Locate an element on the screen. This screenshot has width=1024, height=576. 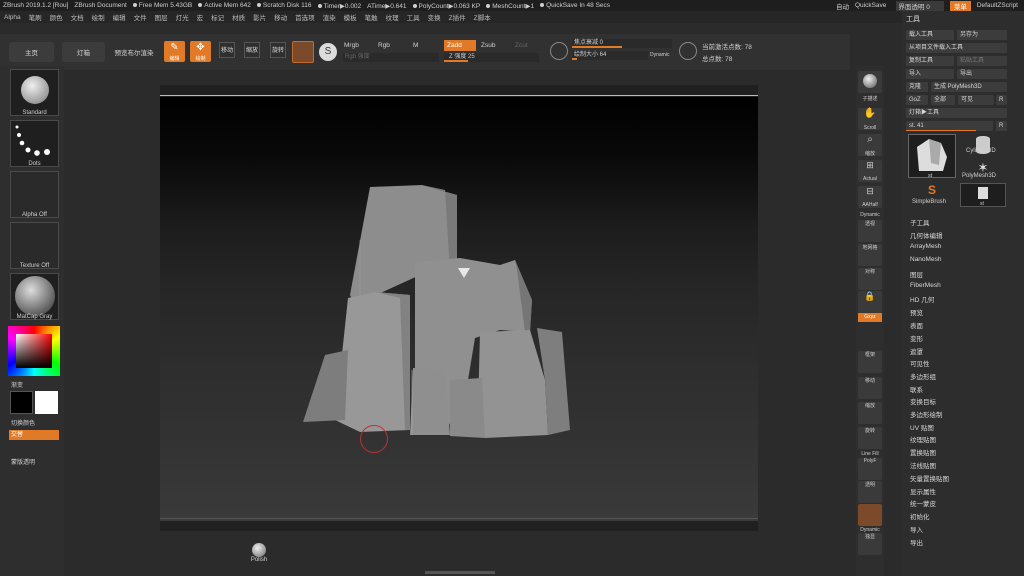
lightbox-tools-button: 灯箱▶工具 is located at coordinates (956, 113).